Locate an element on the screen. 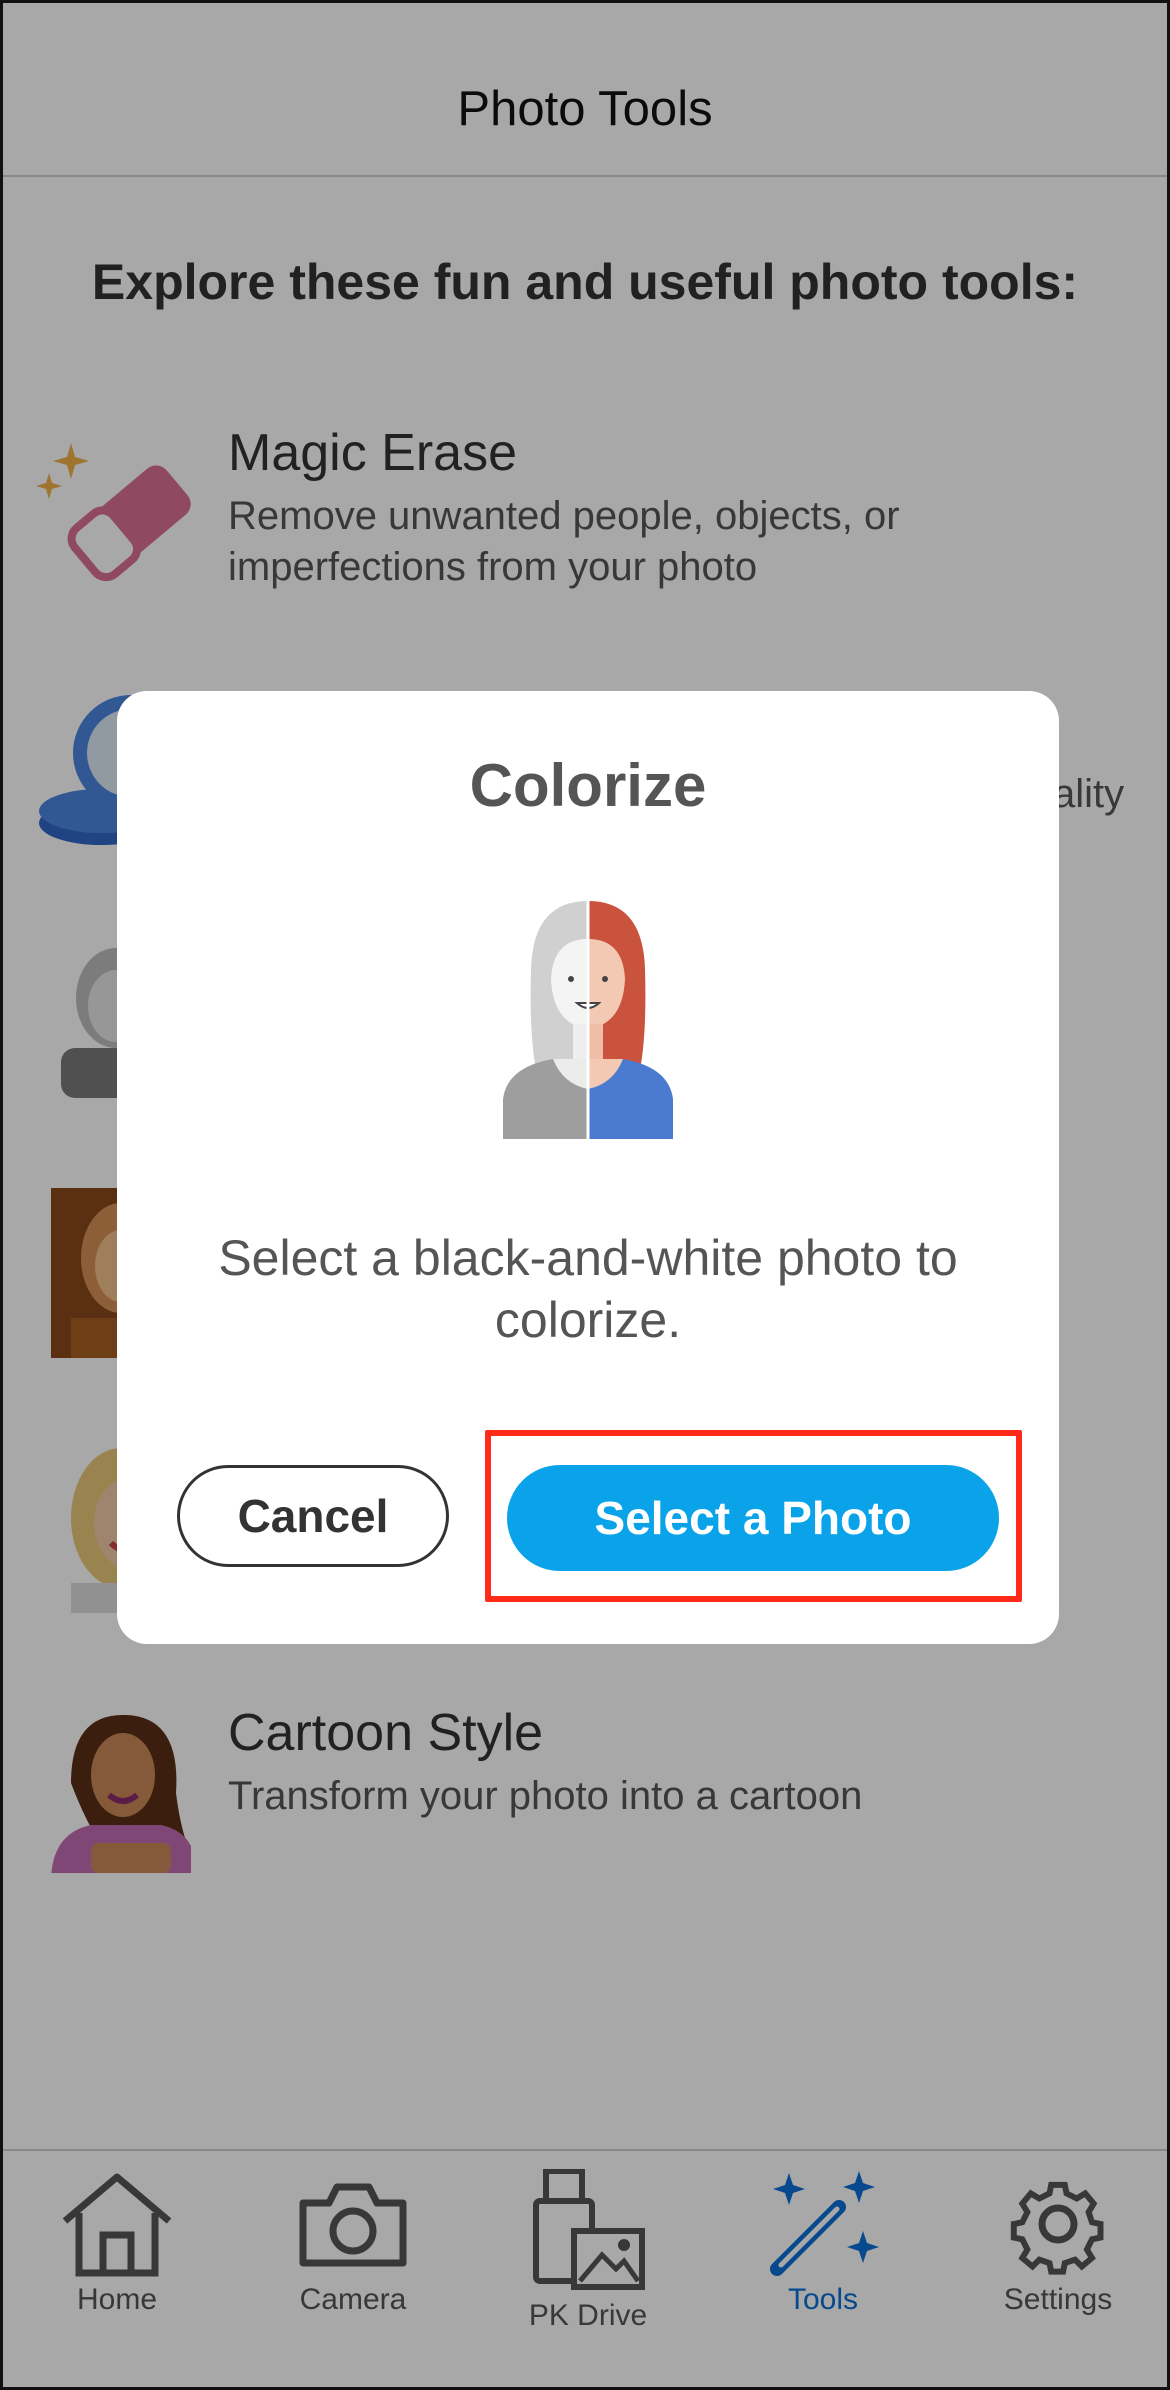 This screenshot has width=1170, height=2390. colorize-woman-icon is located at coordinates (588, 1020).